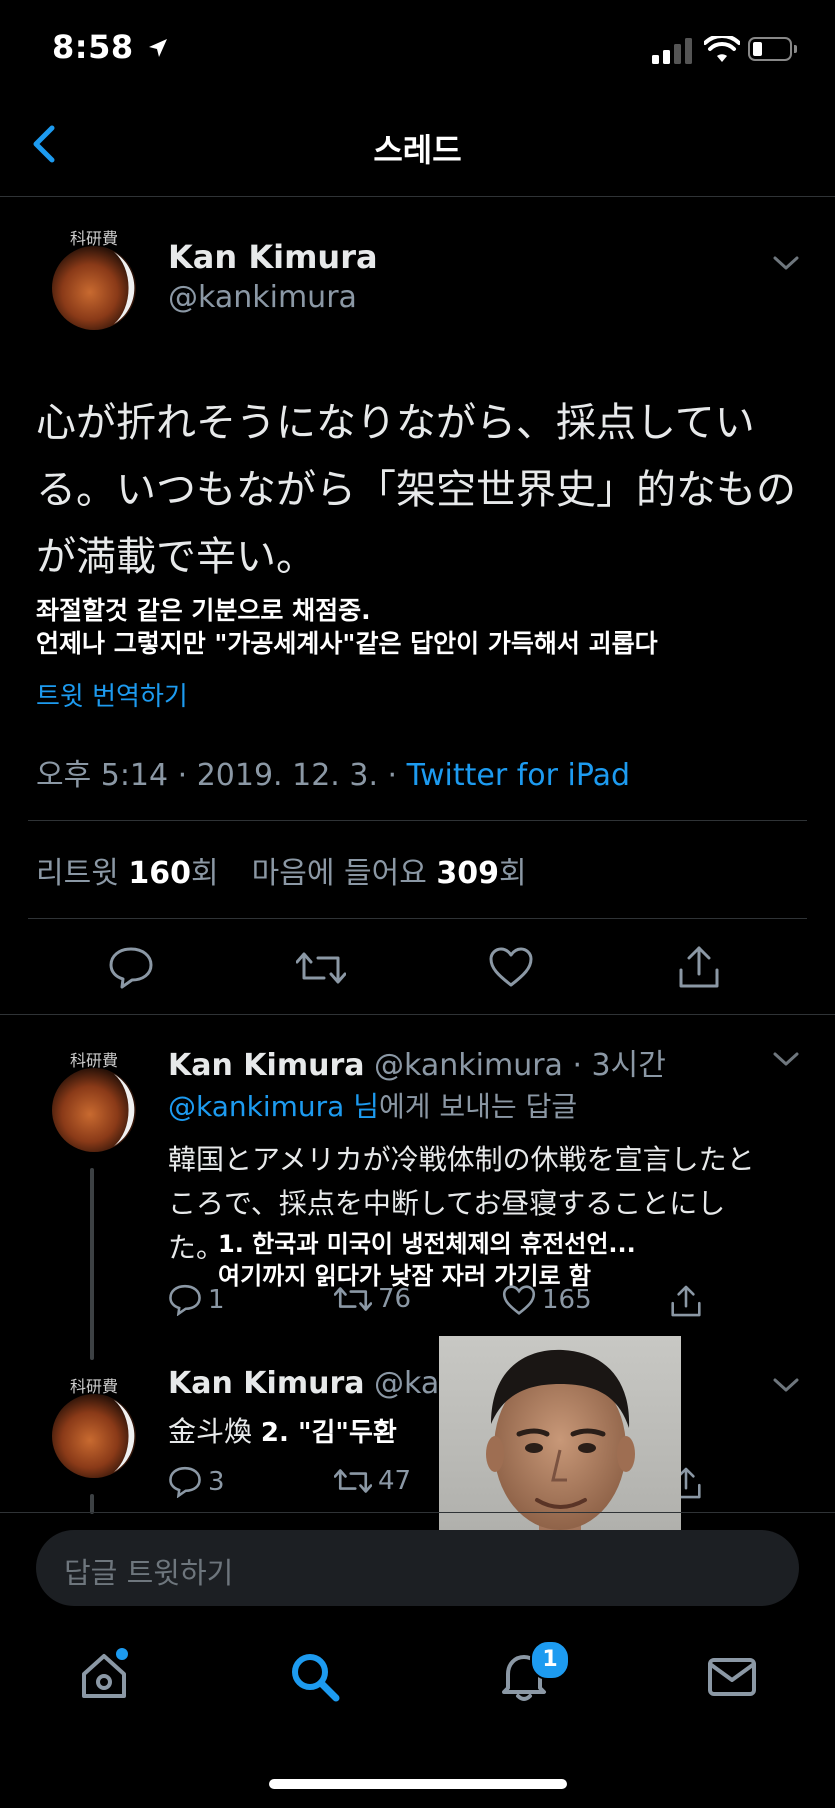 The width and height of the screenshot is (835, 1808). Describe the element at coordinates (210, 1431) in the screenshot. I see `reply-text-content: 金斗煥` at that location.